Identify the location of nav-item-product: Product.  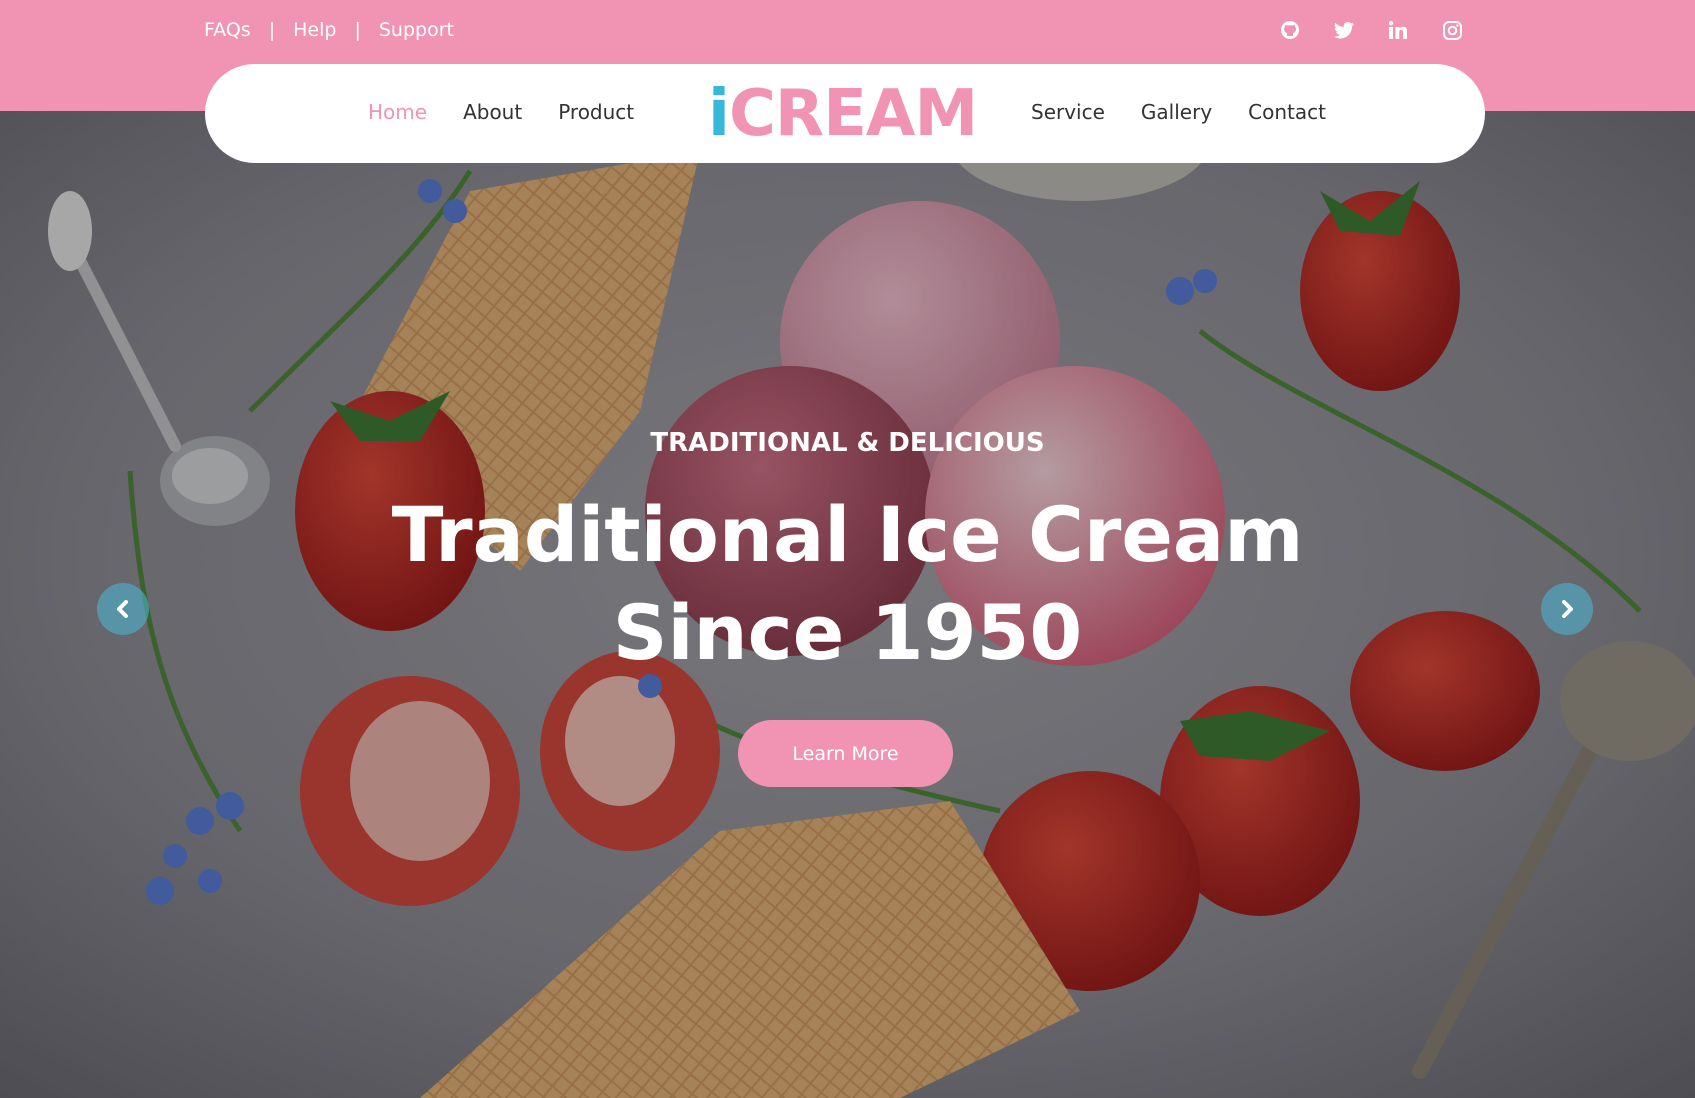
(596, 112).